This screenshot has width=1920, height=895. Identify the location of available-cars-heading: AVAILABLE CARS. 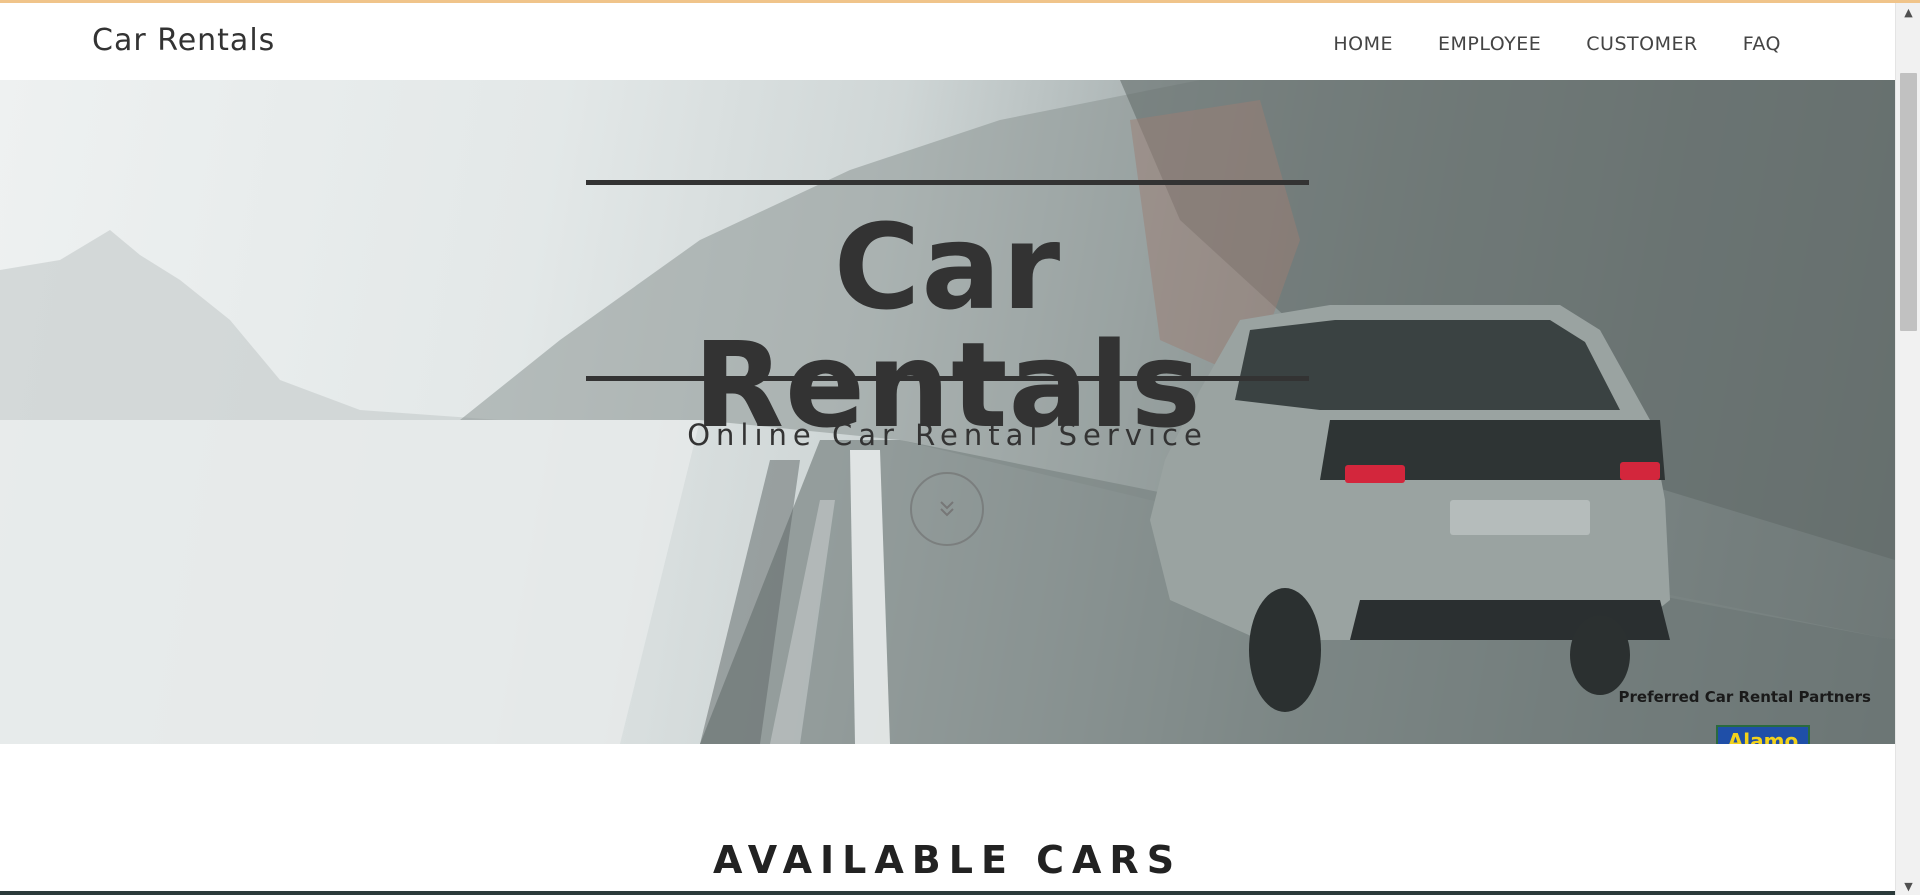
(947, 860).